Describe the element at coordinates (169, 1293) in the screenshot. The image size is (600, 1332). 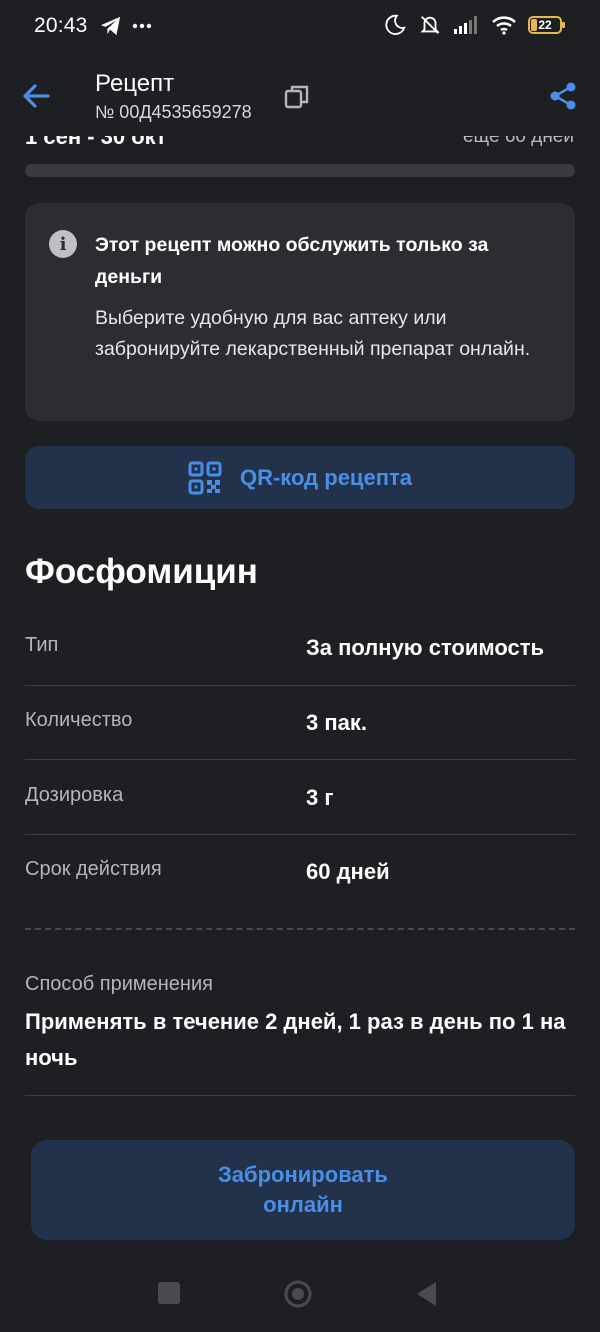
I see `recent-apps-button` at that location.